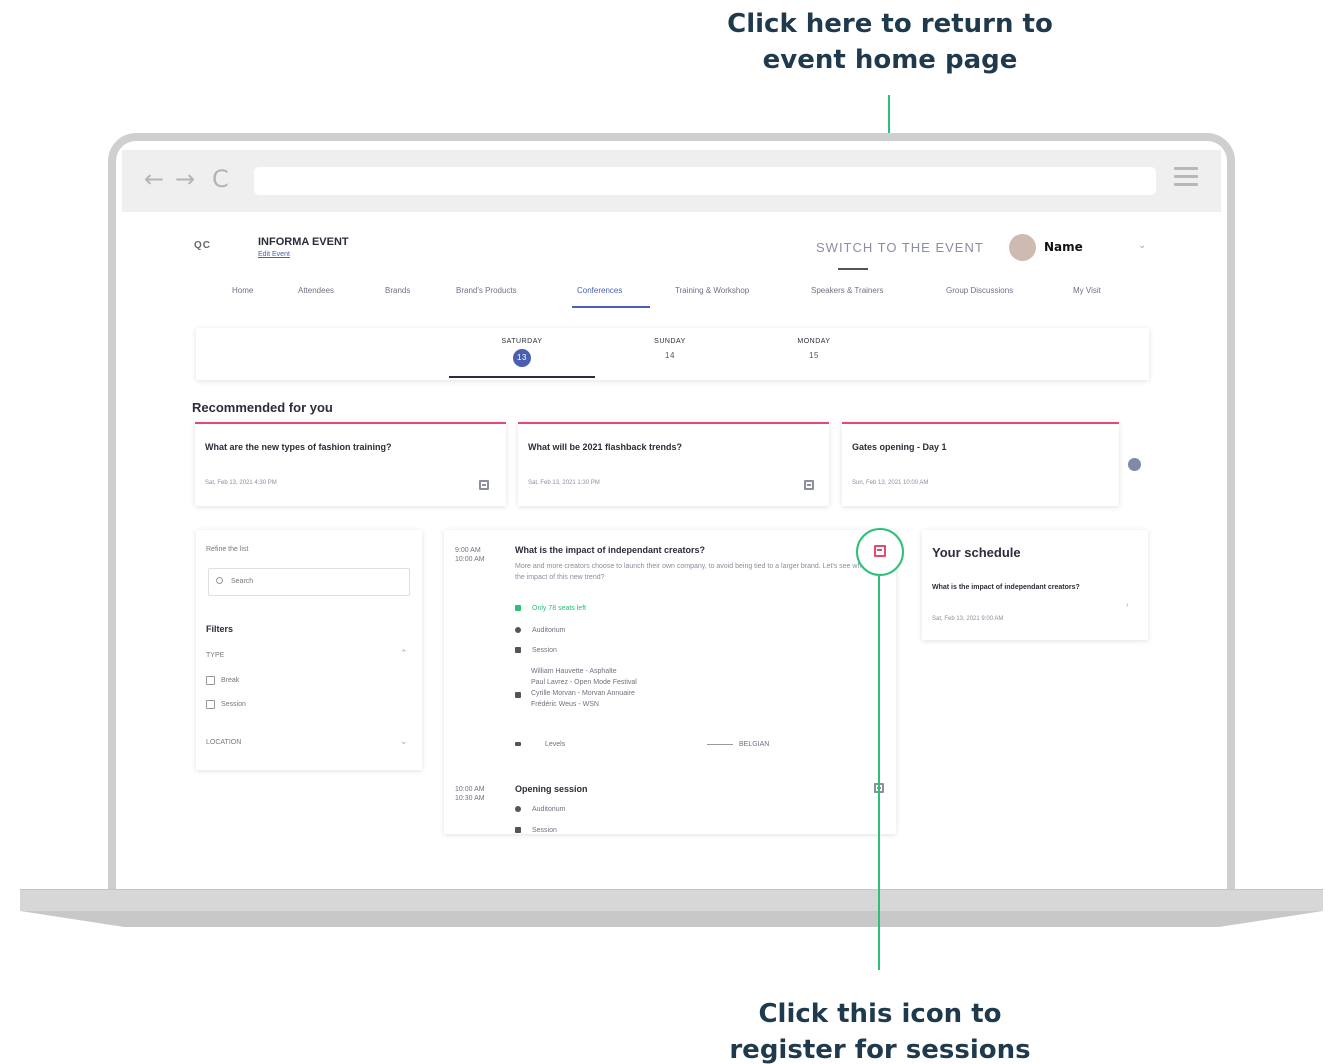  I want to click on filter-panel, so click(309, 650).